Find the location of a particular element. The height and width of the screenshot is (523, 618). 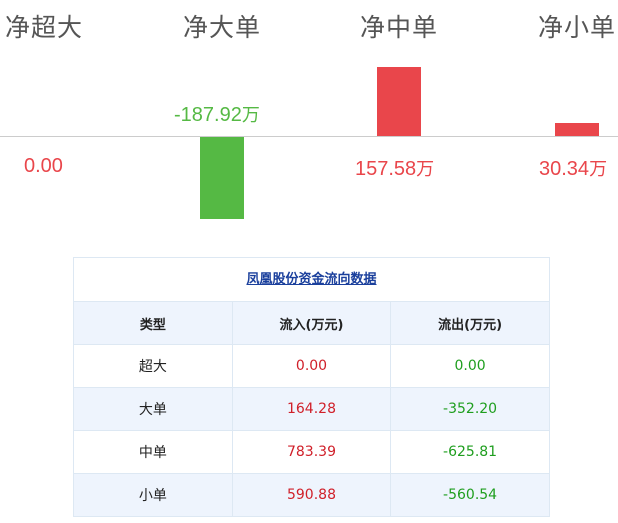

bar-medium is located at coordinates (399, 101).